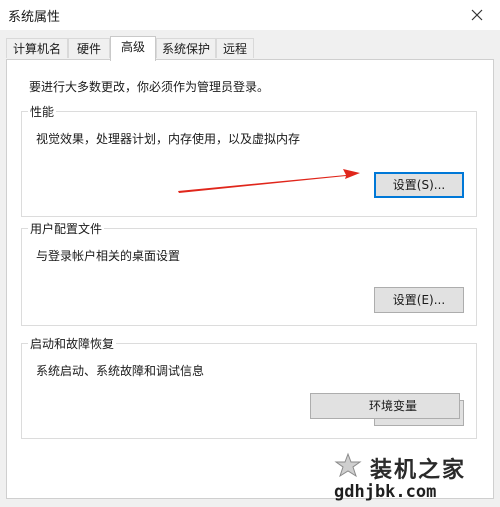  Describe the element at coordinates (186, 48) in the screenshot. I see `tab-system-protection: 系统保护` at that location.